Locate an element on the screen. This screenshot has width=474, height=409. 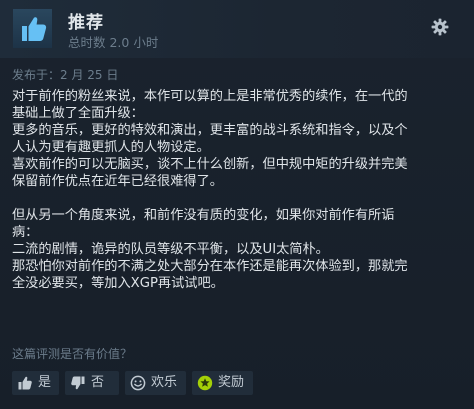
posted-date: 发布于：2 月 25 日 is located at coordinates (65, 75).